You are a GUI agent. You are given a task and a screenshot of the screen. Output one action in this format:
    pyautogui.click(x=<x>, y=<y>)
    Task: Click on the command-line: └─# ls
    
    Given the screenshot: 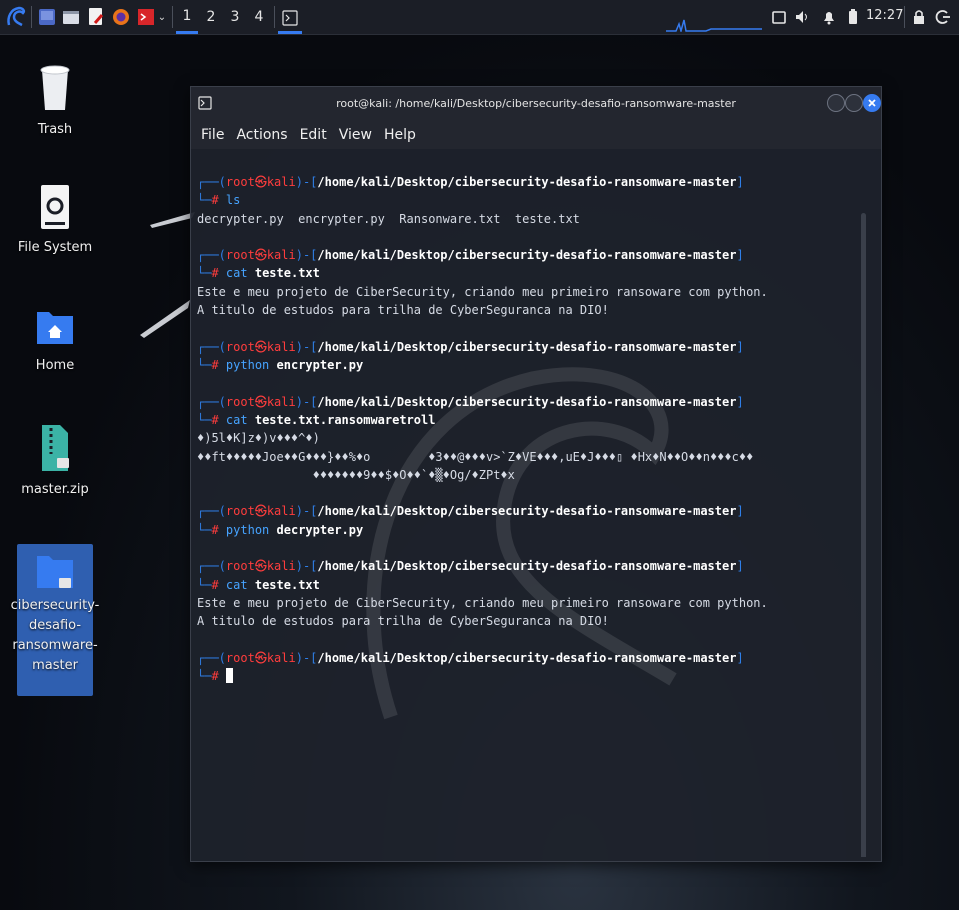 What is the action you would take?
    pyautogui.click(x=218, y=200)
    